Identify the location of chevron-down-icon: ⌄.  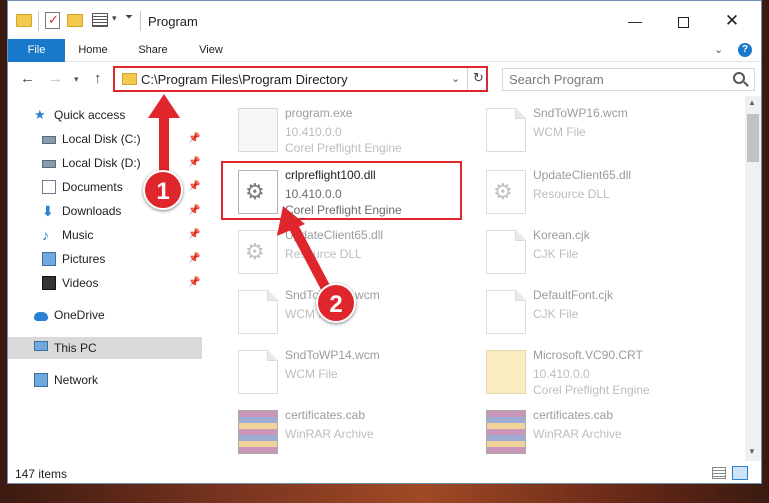
(455, 78).